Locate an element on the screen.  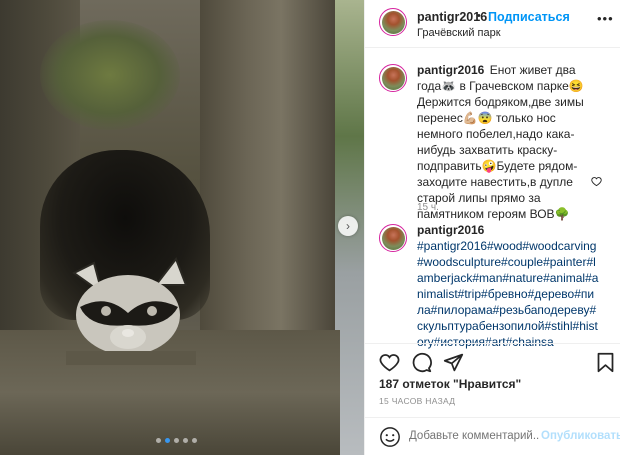
more-options-icon: ••• is located at coordinates (605, 18).